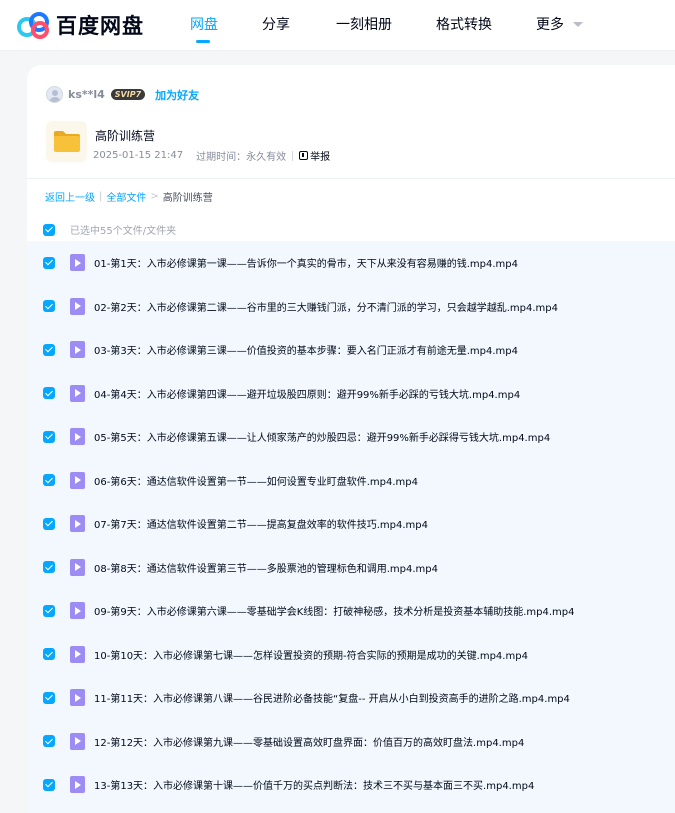 The width and height of the screenshot is (675, 813). Describe the element at coordinates (578, 24) in the screenshot. I see `chevron-down-icon` at that location.